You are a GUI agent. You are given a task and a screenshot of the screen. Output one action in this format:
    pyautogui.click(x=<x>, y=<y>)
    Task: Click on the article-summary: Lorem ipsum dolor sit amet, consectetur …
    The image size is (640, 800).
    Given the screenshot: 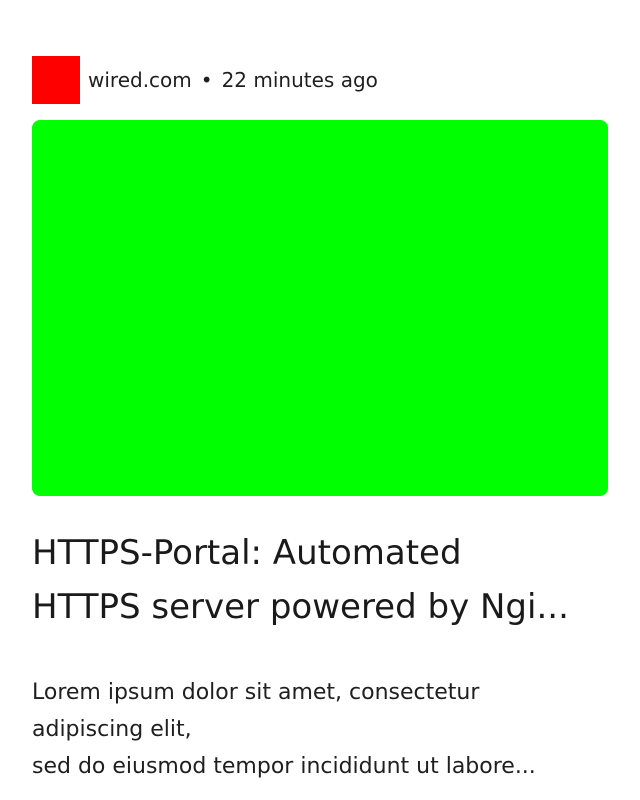 What is the action you would take?
    pyautogui.click(x=320, y=729)
    